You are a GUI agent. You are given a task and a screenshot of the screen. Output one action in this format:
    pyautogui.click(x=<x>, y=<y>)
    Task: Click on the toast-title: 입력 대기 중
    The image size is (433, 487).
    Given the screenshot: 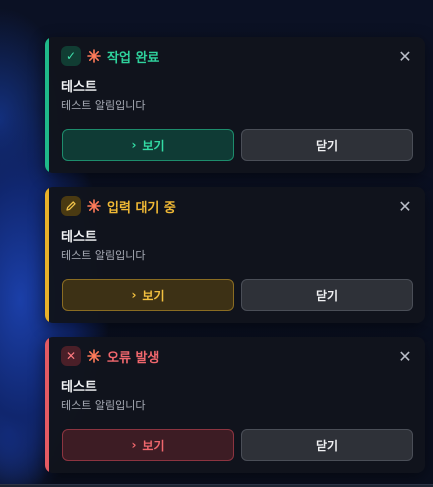 What is the action you would take?
    pyautogui.click(x=141, y=208)
    